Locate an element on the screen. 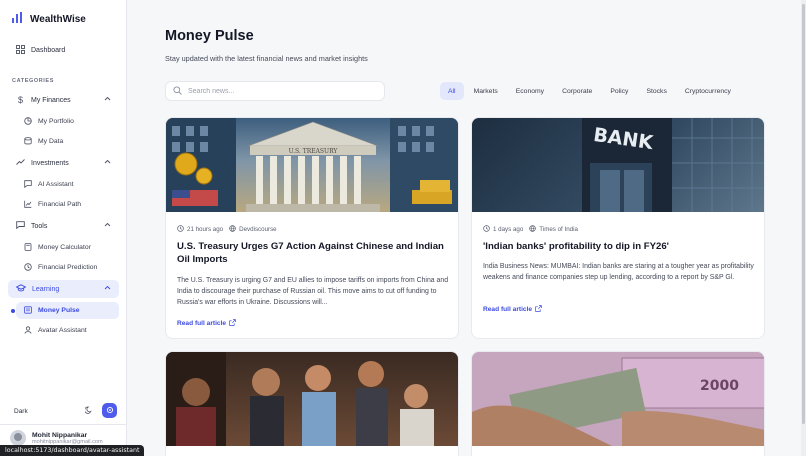  sidebar-divider is located at coordinates (63, 424).